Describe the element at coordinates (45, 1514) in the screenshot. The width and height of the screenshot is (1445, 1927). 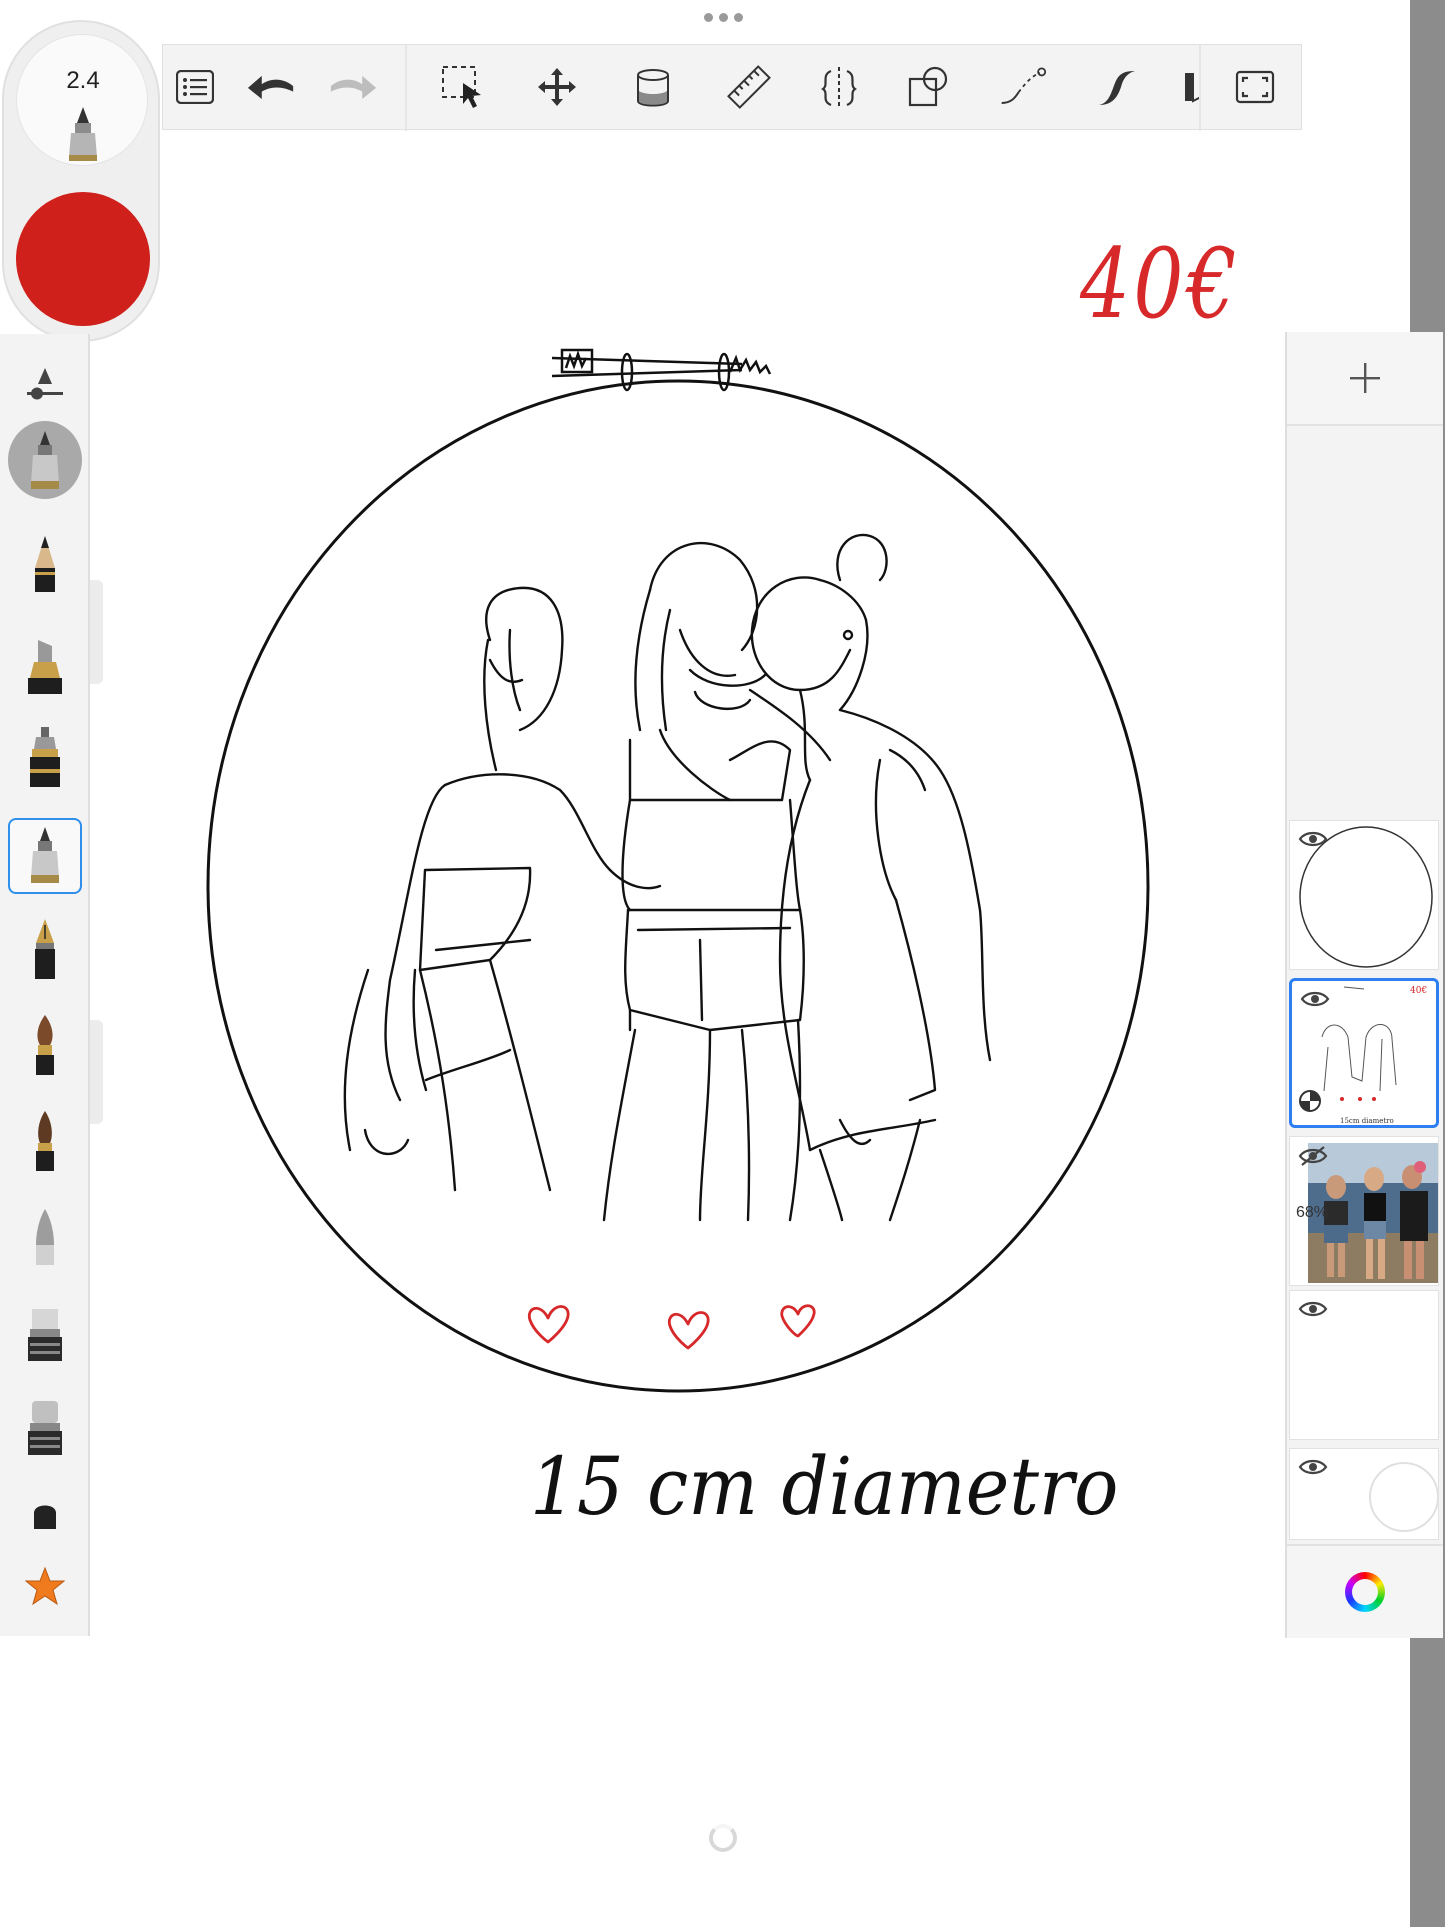
I see `smudge-icon` at that location.